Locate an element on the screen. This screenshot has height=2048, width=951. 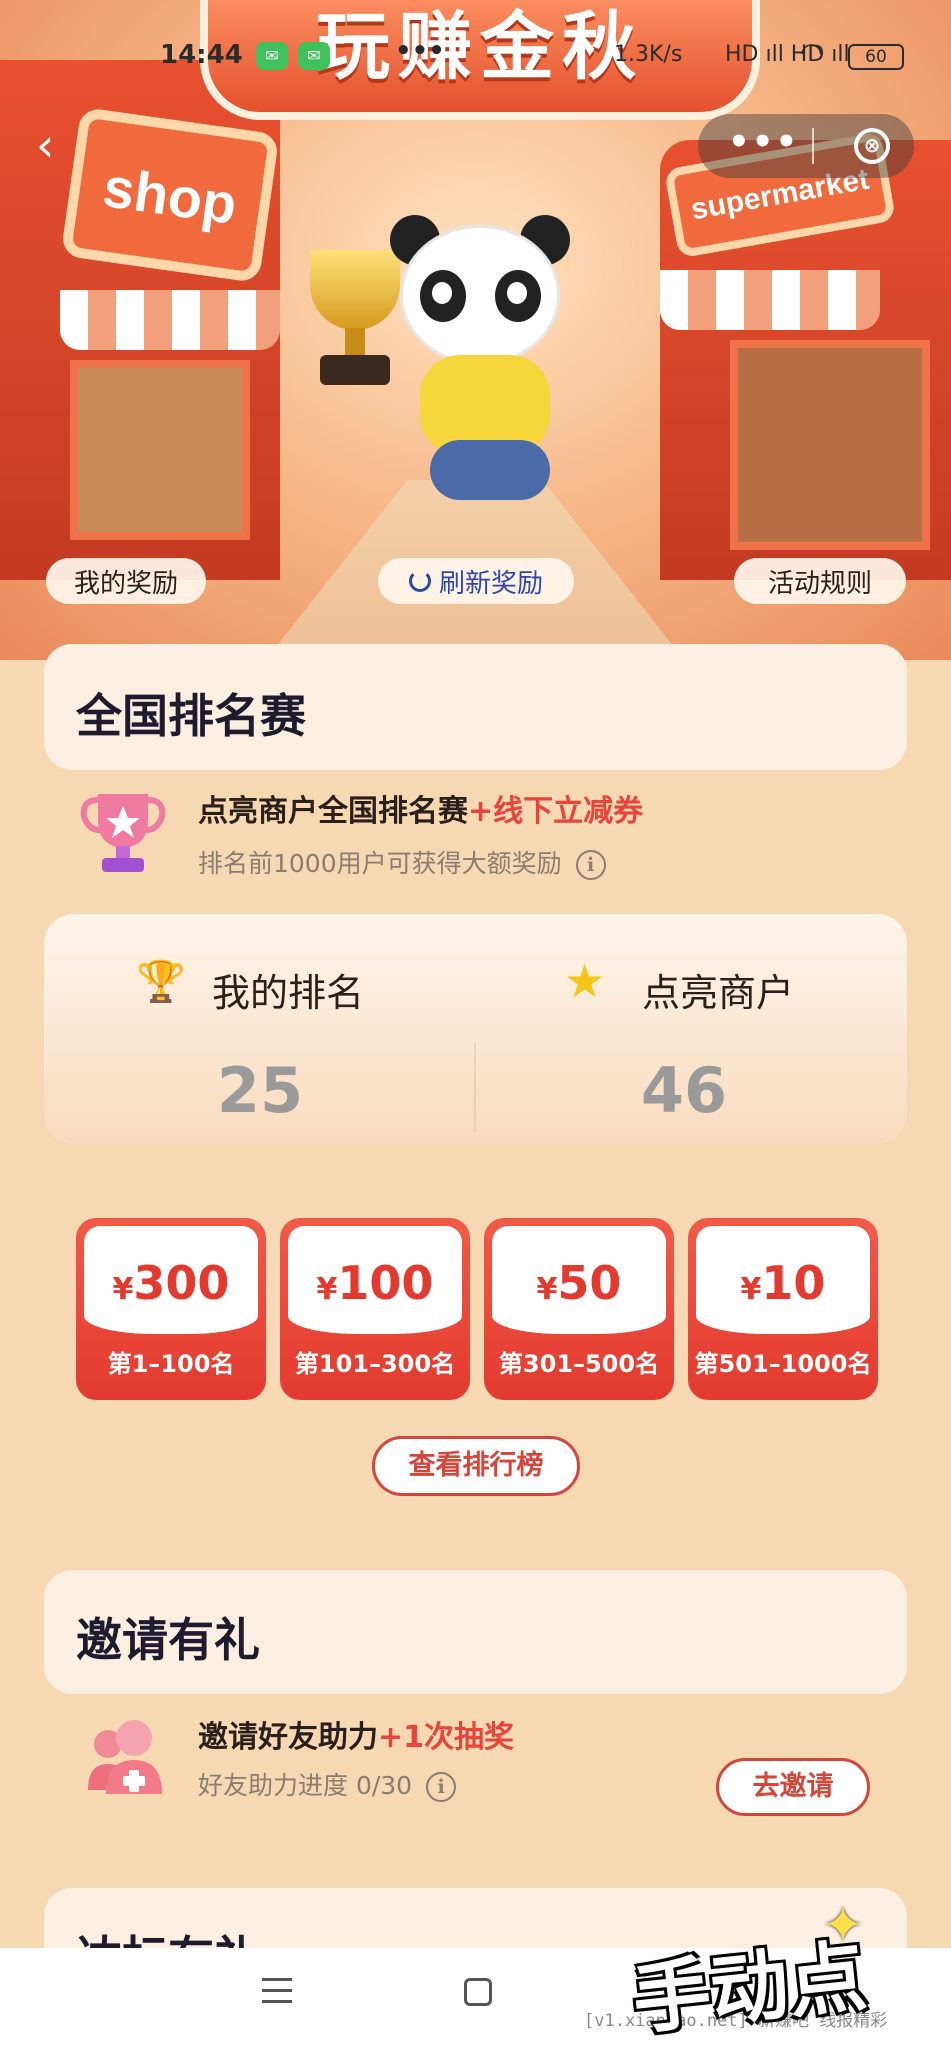
ranking-stats-card: 🏆 我的排名 25 ★ 点亮商户 46 is located at coordinates (475, 1029).